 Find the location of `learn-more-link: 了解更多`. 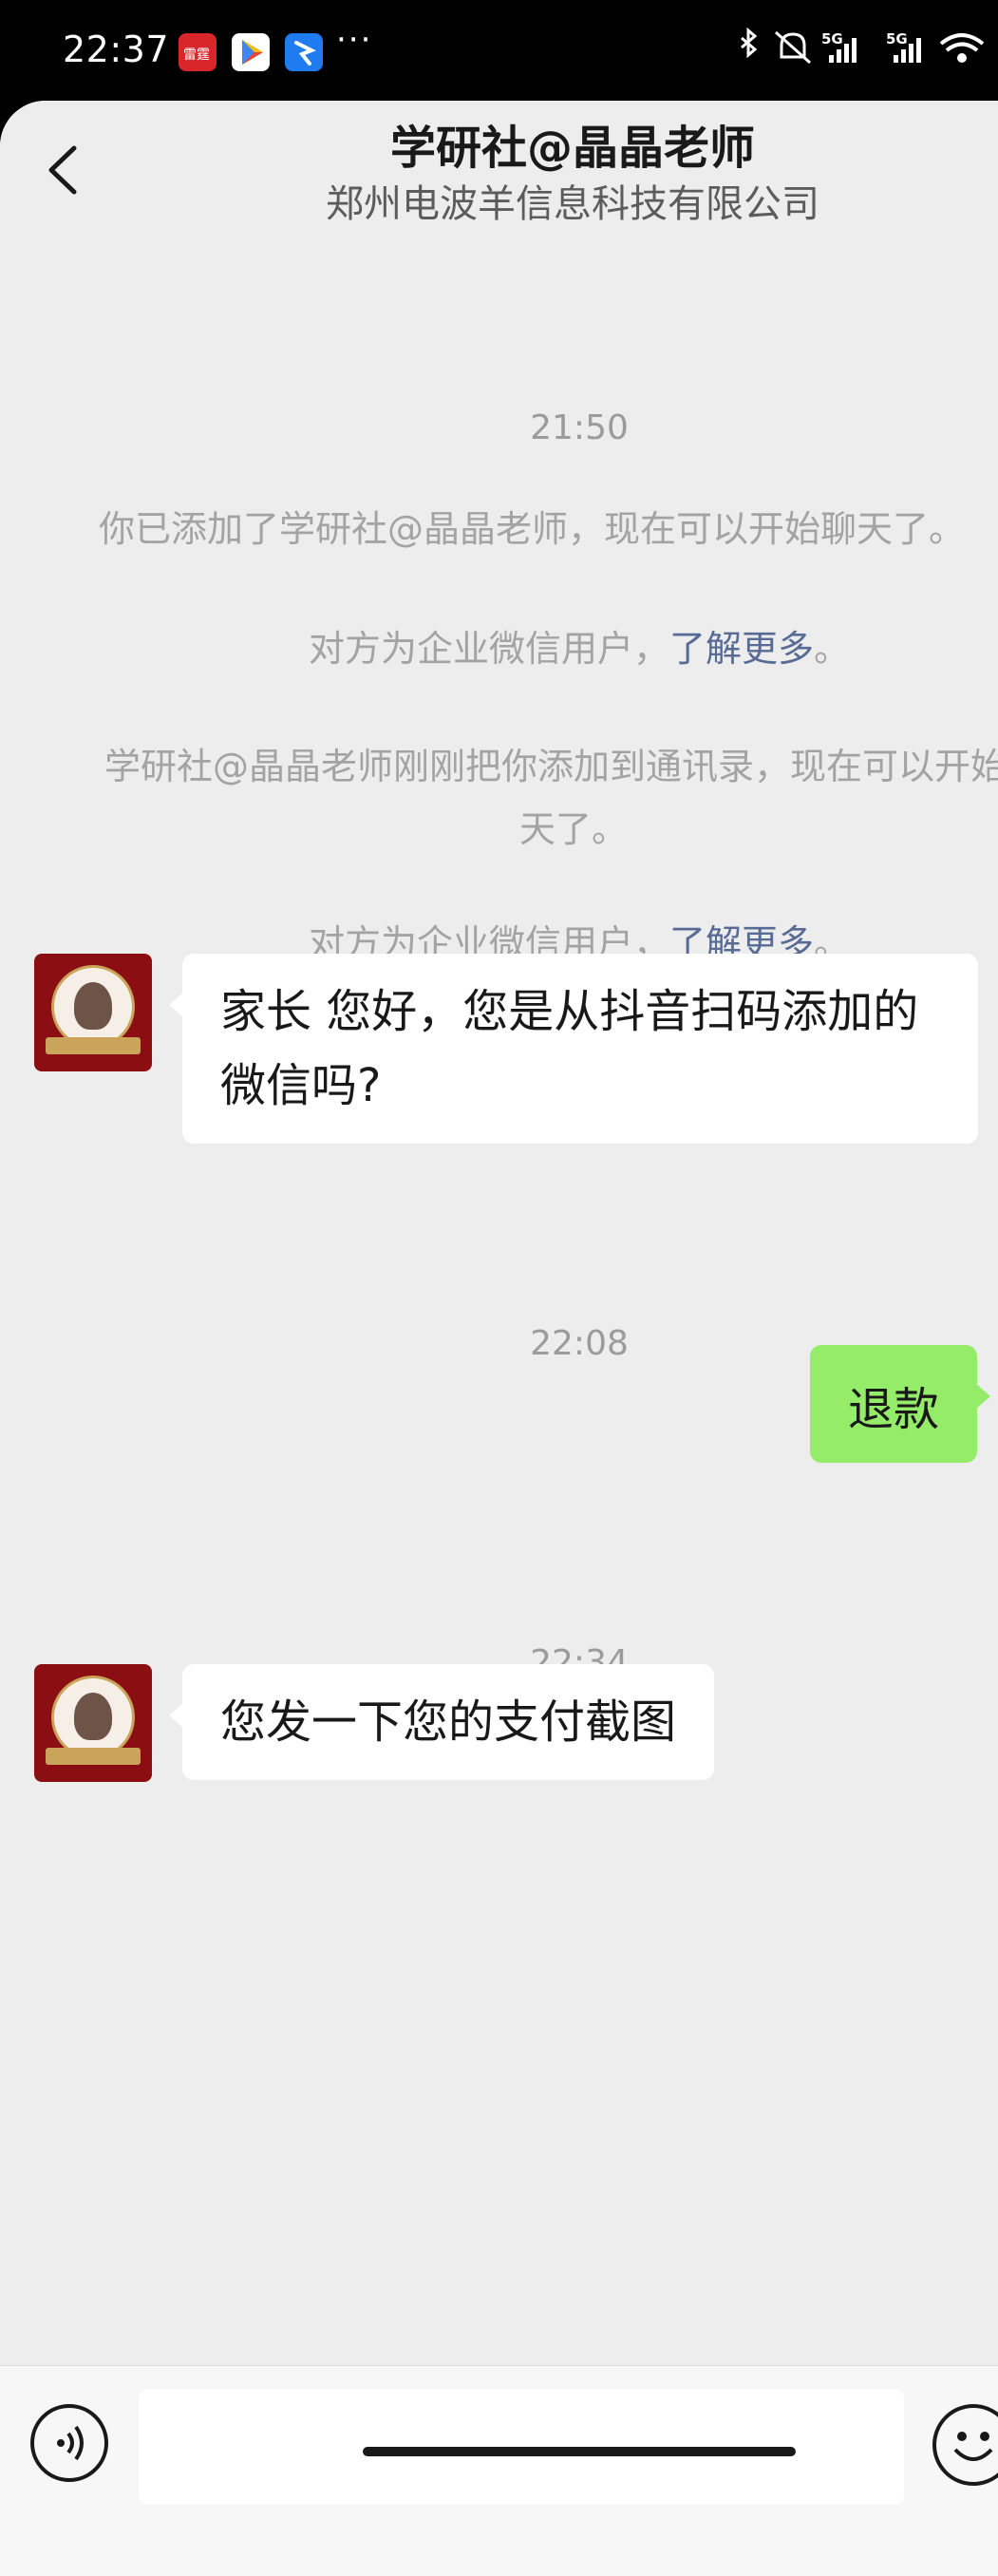

learn-more-link: 了解更多 is located at coordinates (742, 649).